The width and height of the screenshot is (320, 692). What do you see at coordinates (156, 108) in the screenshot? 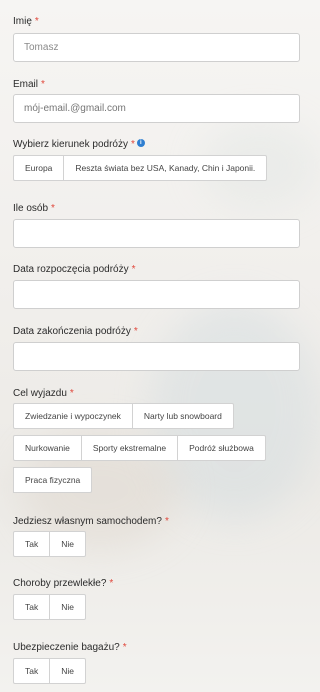
I see `email-input` at bounding box center [156, 108].